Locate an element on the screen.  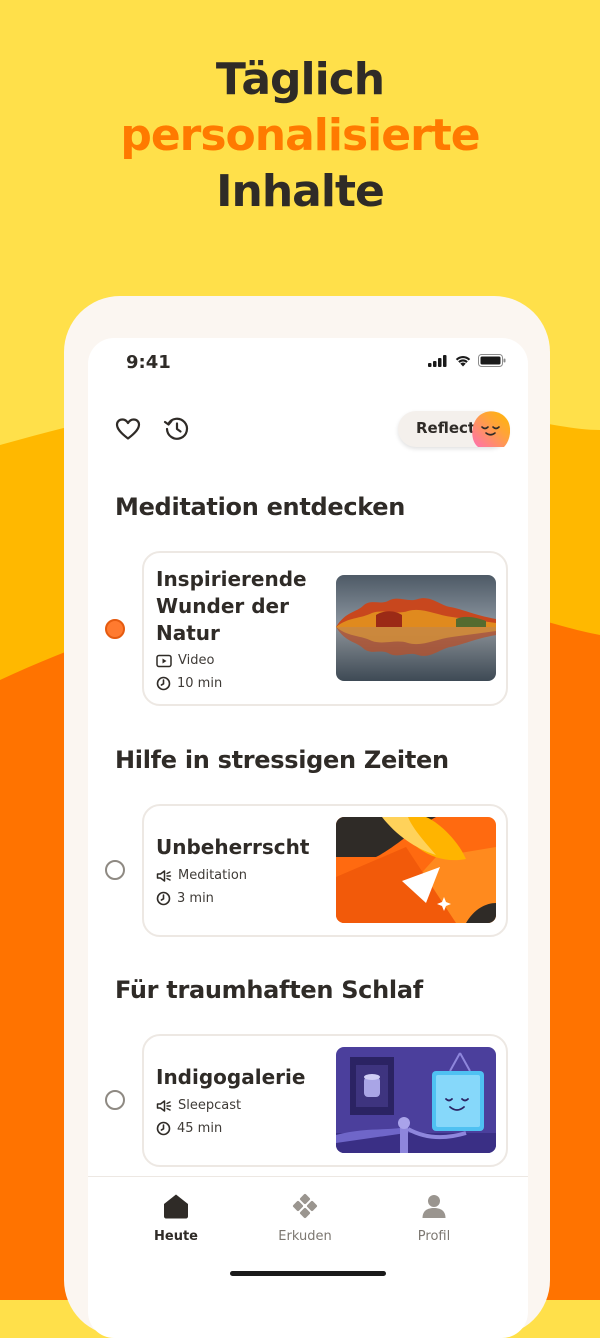
tab-heute: Heute is located at coordinates (176, 1218).